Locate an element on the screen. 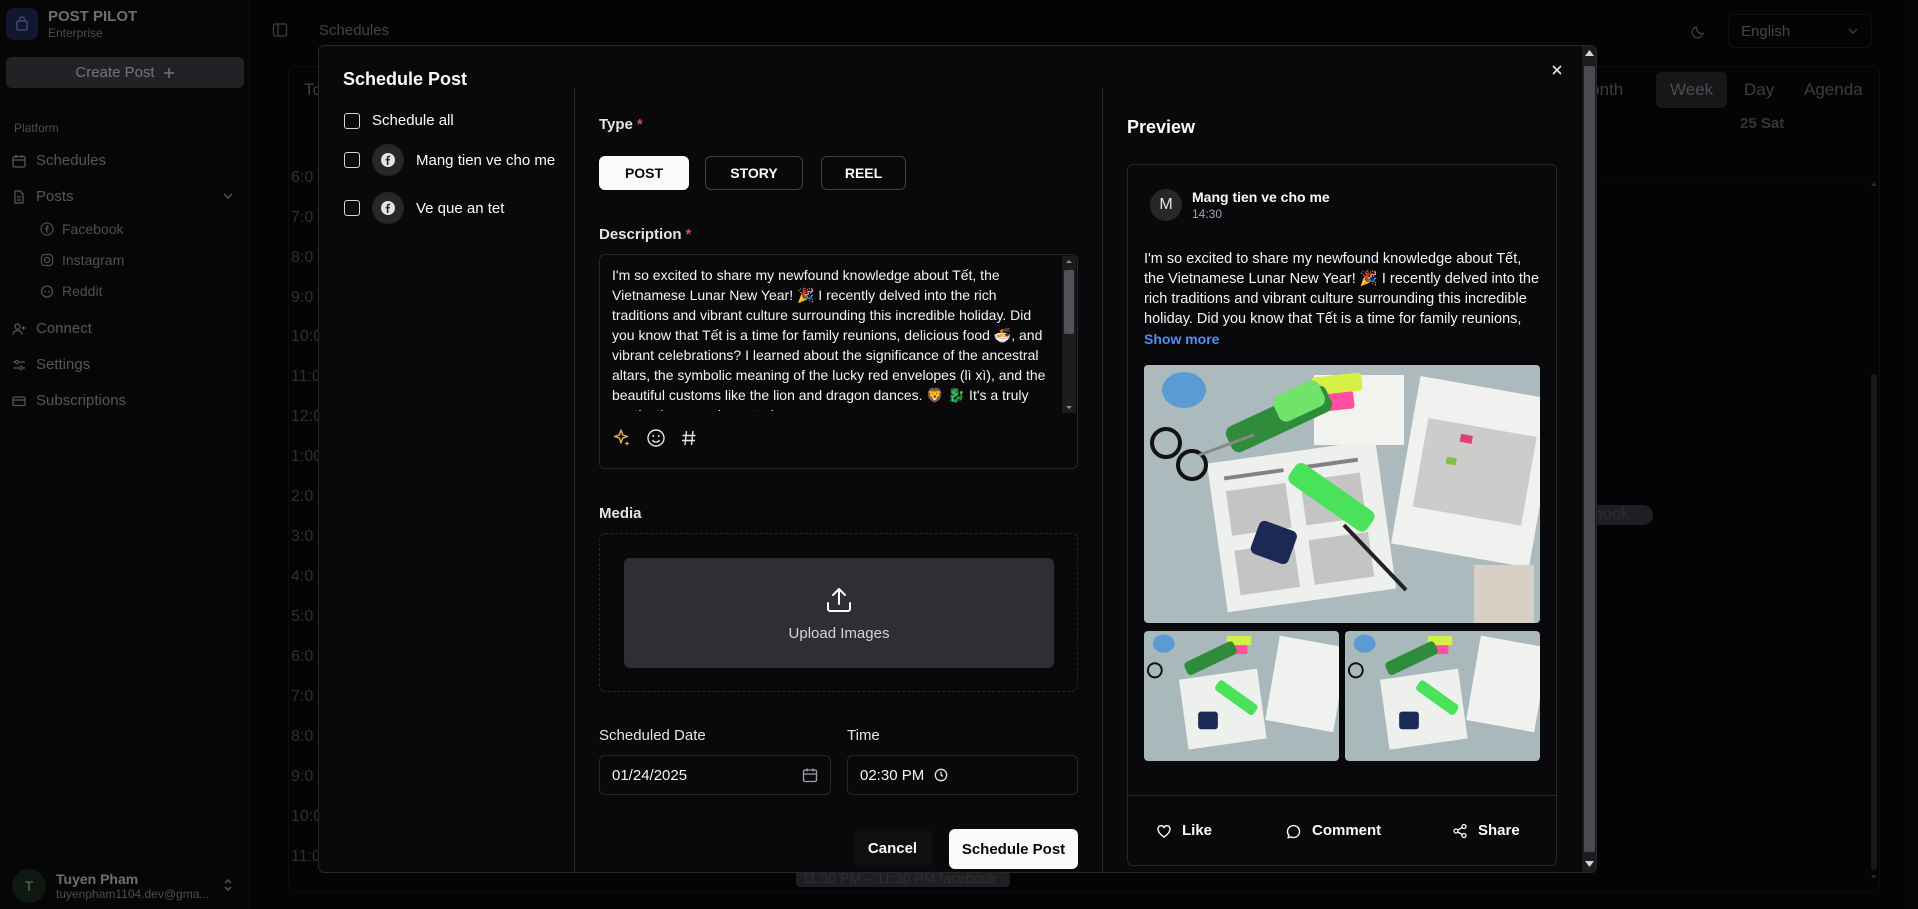 The width and height of the screenshot is (1918, 909). description-scrollbar is located at coordinates (1069, 334).